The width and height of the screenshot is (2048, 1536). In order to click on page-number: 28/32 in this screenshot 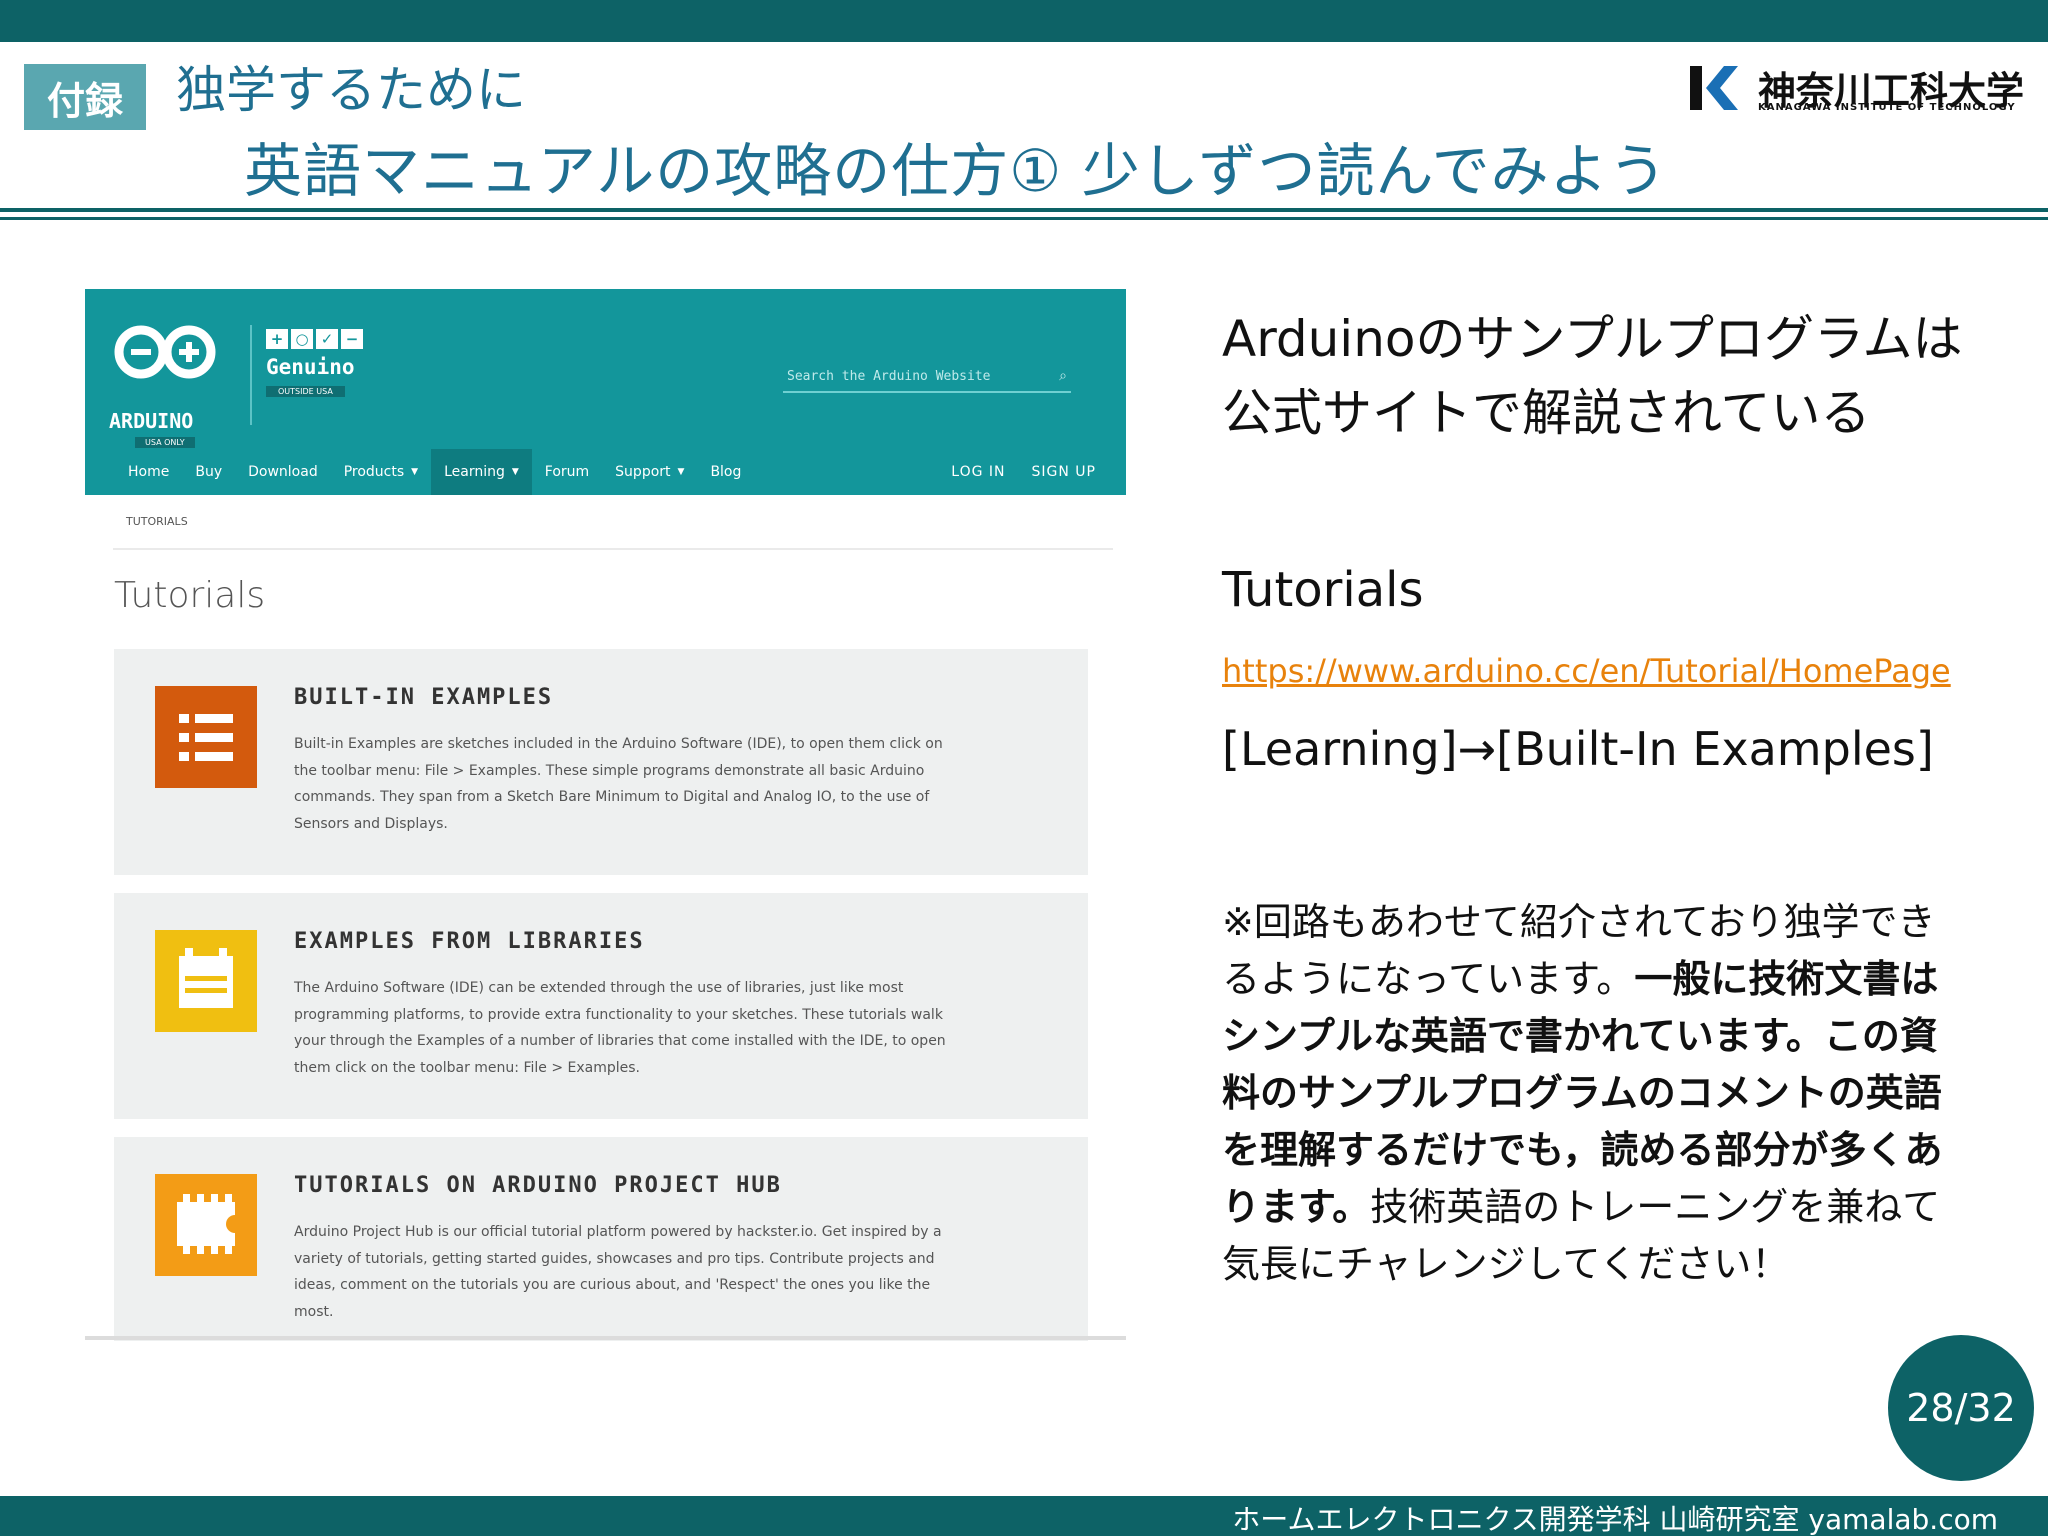, I will do `click(1961, 1408)`.